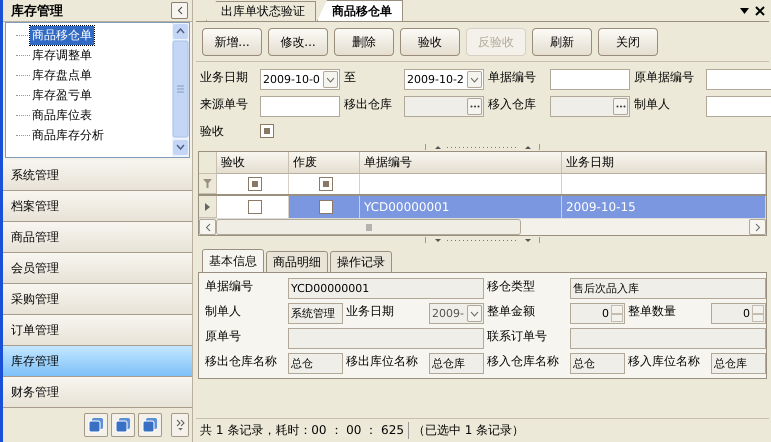 Image resolution: width=771 pixels, height=442 pixels. What do you see at coordinates (97, 299) in the screenshot?
I see `nav-item: 采购管理` at bounding box center [97, 299].